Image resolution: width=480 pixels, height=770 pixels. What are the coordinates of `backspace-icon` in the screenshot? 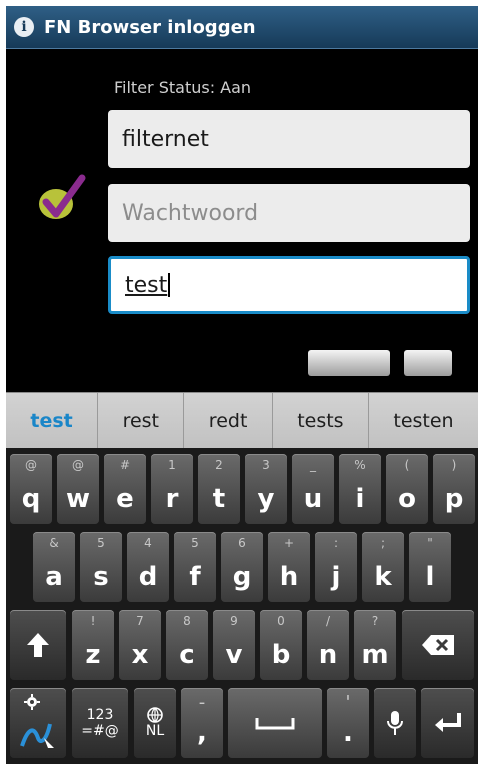 It's located at (438, 645).